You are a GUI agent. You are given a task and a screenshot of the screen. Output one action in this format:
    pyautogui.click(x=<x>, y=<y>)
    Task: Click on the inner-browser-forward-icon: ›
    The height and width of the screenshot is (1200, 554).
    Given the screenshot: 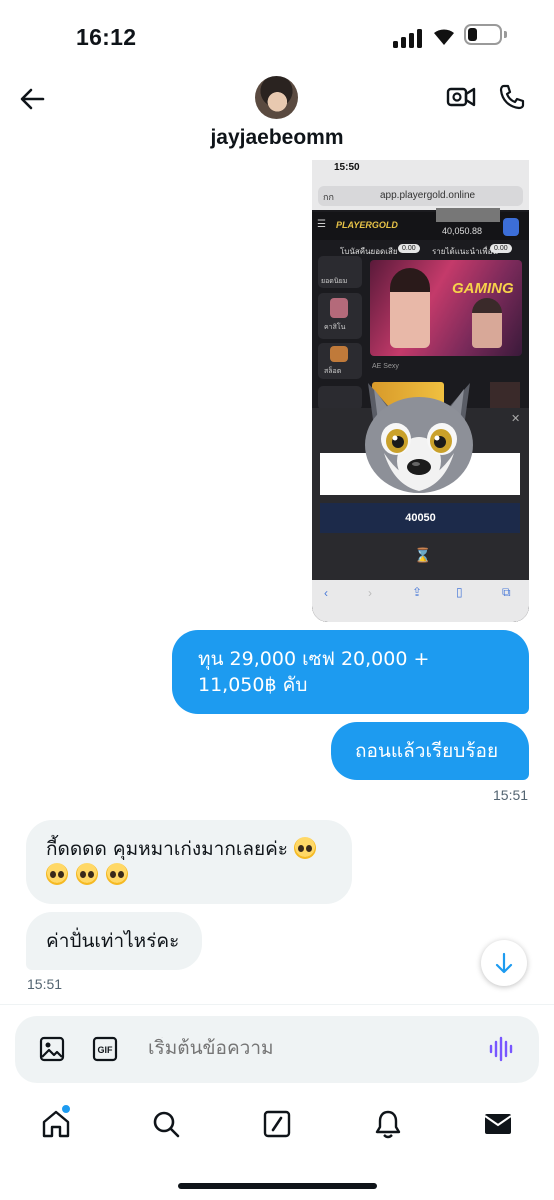 What is the action you would take?
    pyautogui.click(x=370, y=593)
    